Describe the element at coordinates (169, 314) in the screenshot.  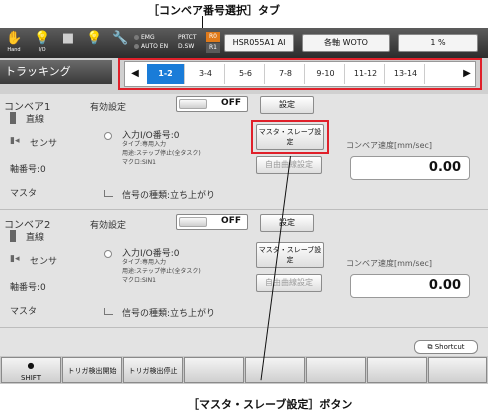
I see `conveyor-2-signal: 信号の種類:立ち上がり` at that location.